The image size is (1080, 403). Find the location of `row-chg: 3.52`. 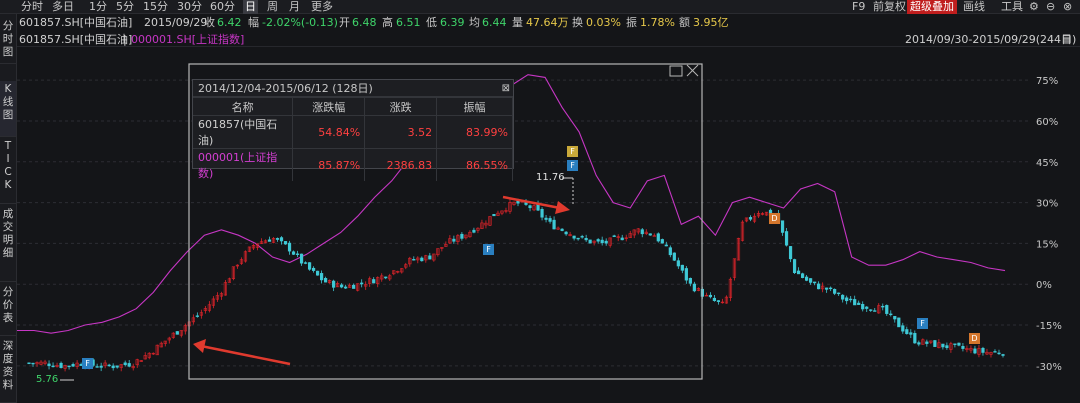

row-chg: 3.52 is located at coordinates (401, 132).